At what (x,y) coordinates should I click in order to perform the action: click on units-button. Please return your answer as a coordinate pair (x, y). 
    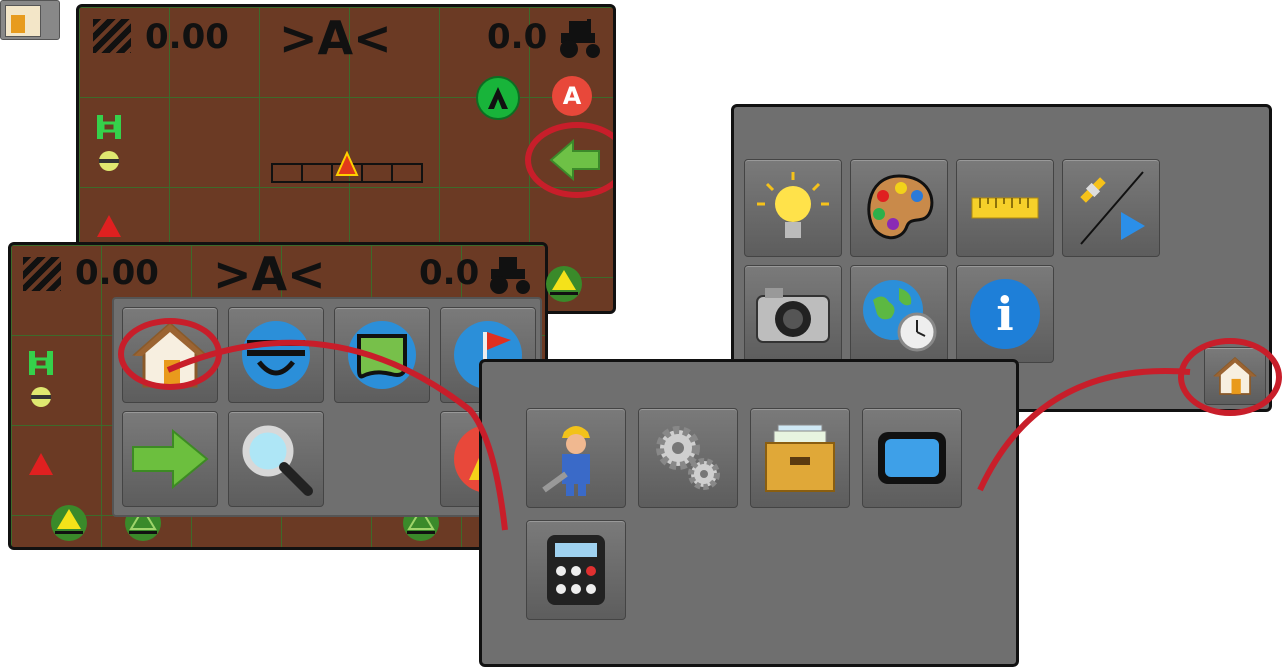
    Looking at the image, I should click on (1005, 208).